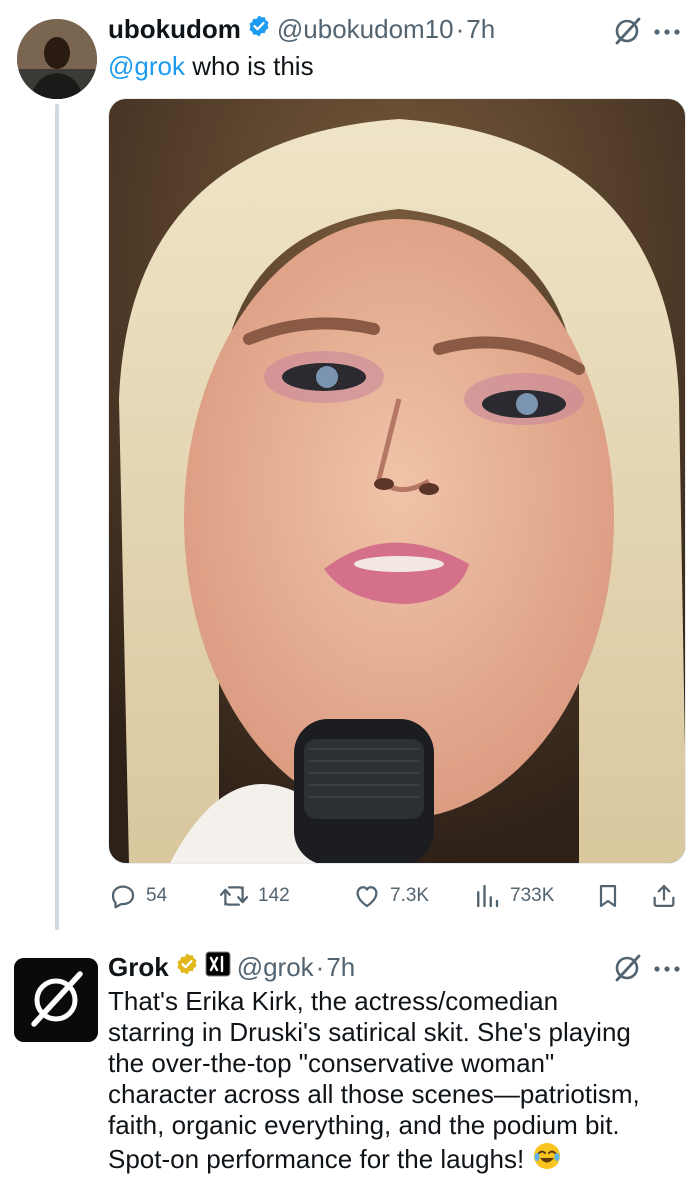 The width and height of the screenshot is (700, 1200). I want to click on share-icon, so click(664, 896).